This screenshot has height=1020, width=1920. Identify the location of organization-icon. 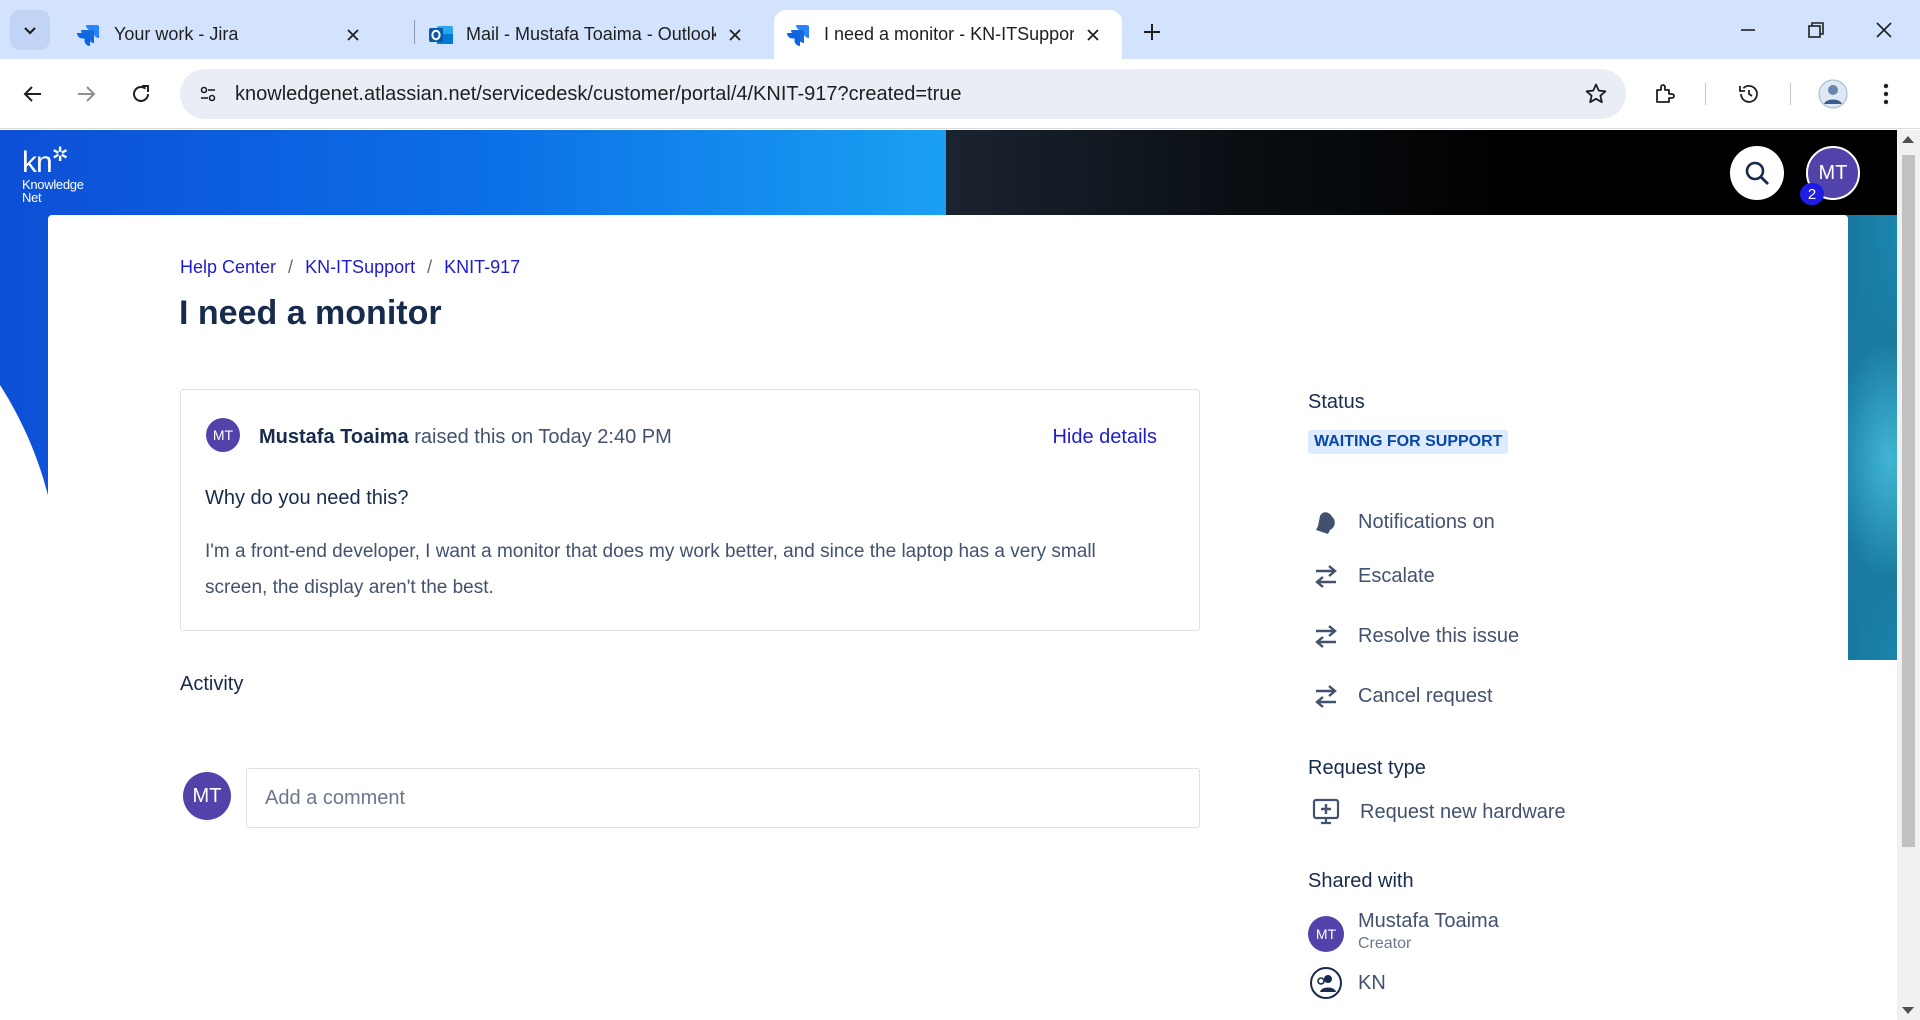
(1326, 983).